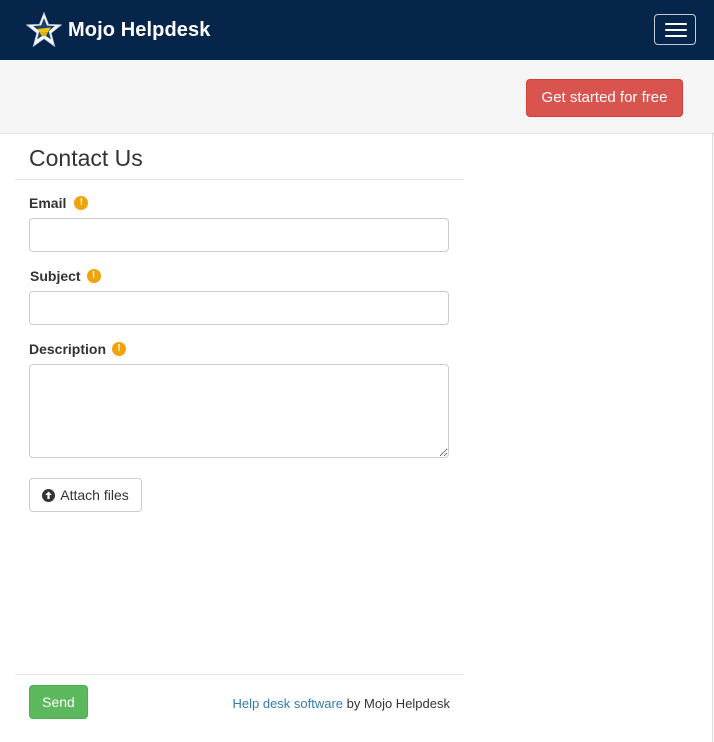 The height and width of the screenshot is (742, 714). I want to click on top-navbar: Mojo Helpdesk, so click(357, 30).